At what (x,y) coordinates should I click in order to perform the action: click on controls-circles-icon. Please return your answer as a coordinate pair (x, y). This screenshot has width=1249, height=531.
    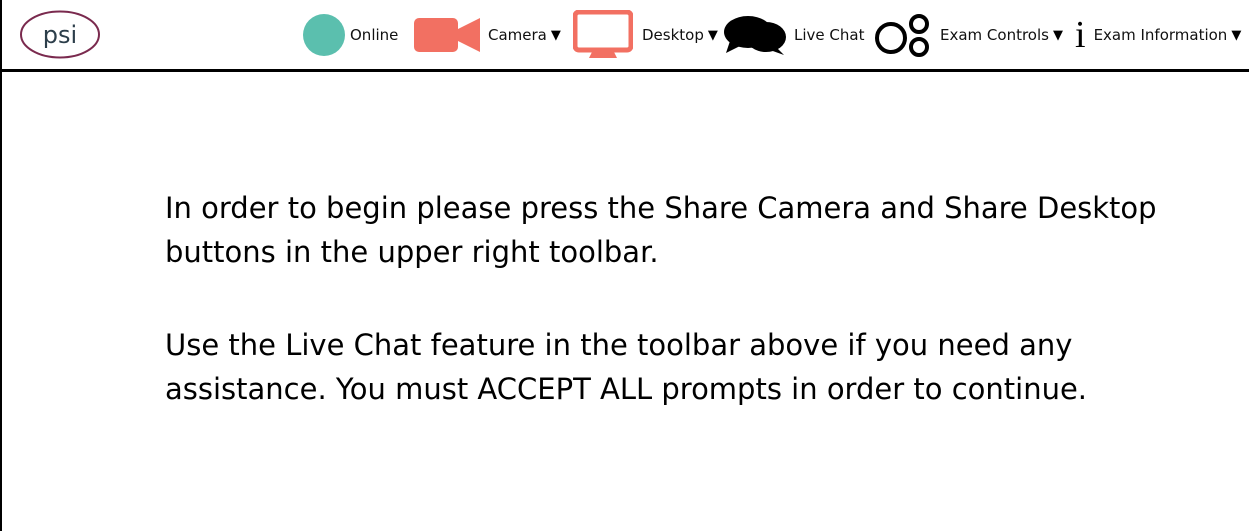
    Looking at the image, I should click on (902, 35).